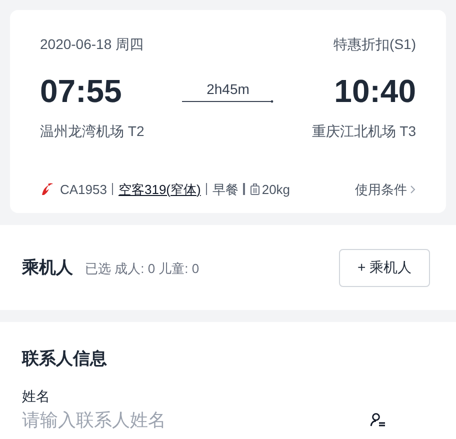 Image resolution: width=456 pixels, height=439 pixels. Describe the element at coordinates (142, 269) in the screenshot. I see `passenger-summary: 已选 成人: 0 儿童: 0` at that location.